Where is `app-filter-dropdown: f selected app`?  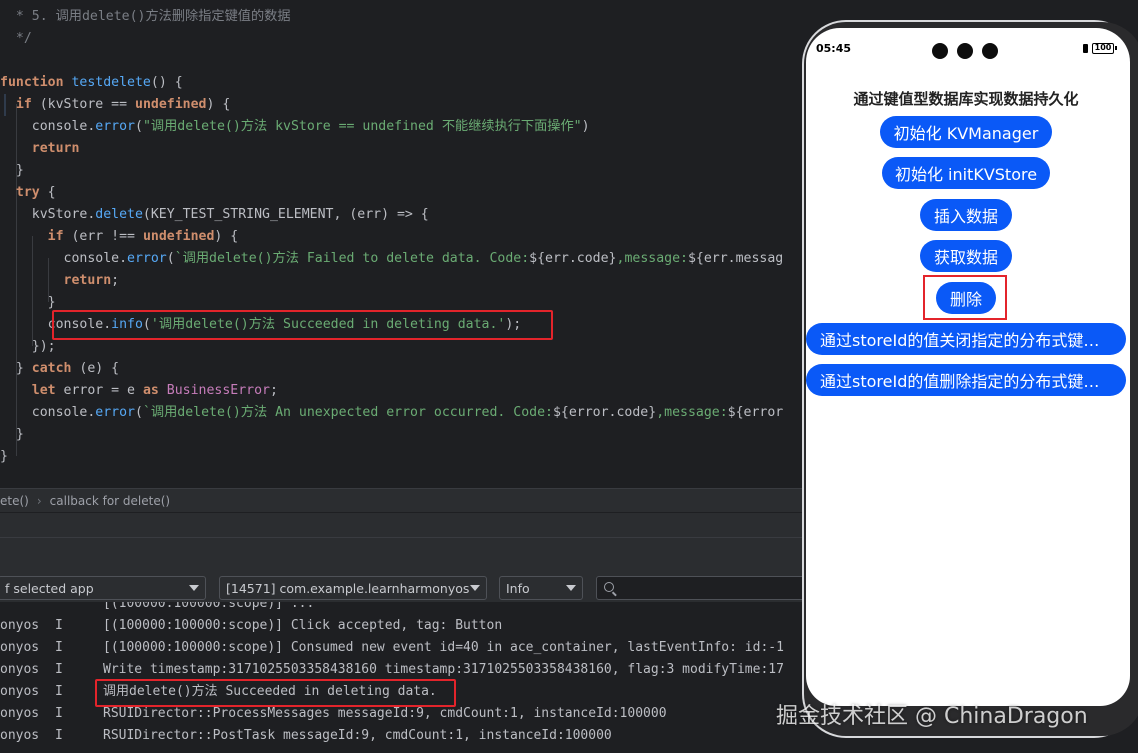
app-filter-dropdown: f selected app is located at coordinates (103, 588).